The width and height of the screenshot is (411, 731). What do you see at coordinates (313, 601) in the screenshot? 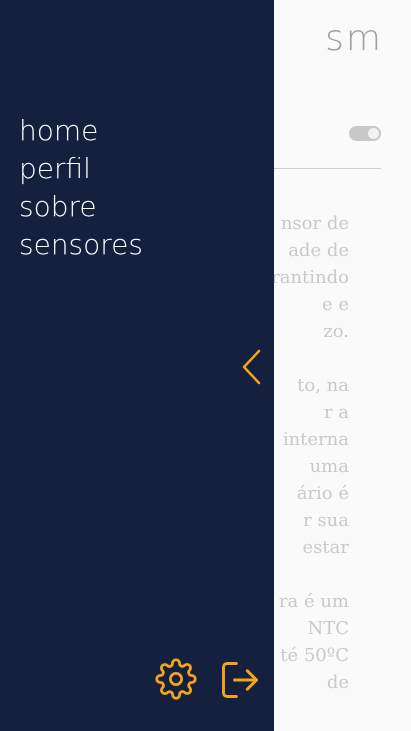
I see `text-line: ra é um` at bounding box center [313, 601].